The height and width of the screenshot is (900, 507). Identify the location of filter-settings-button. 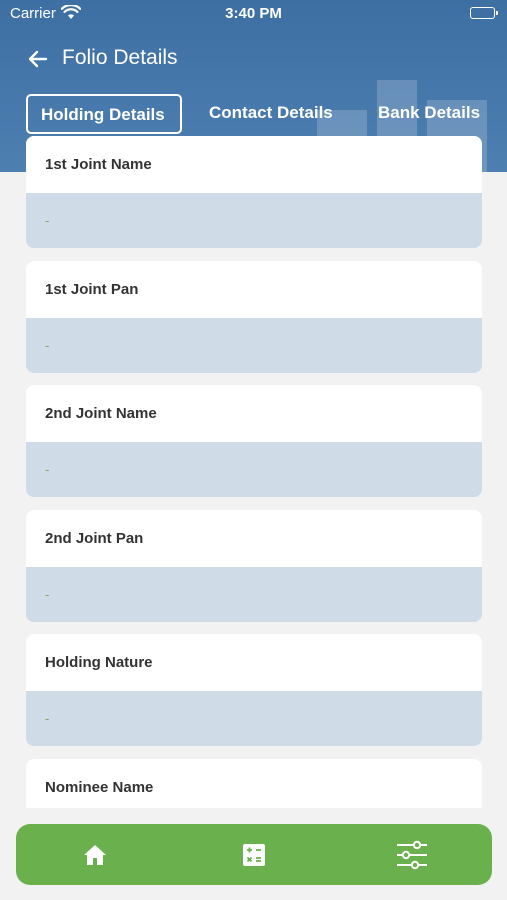
(412, 854).